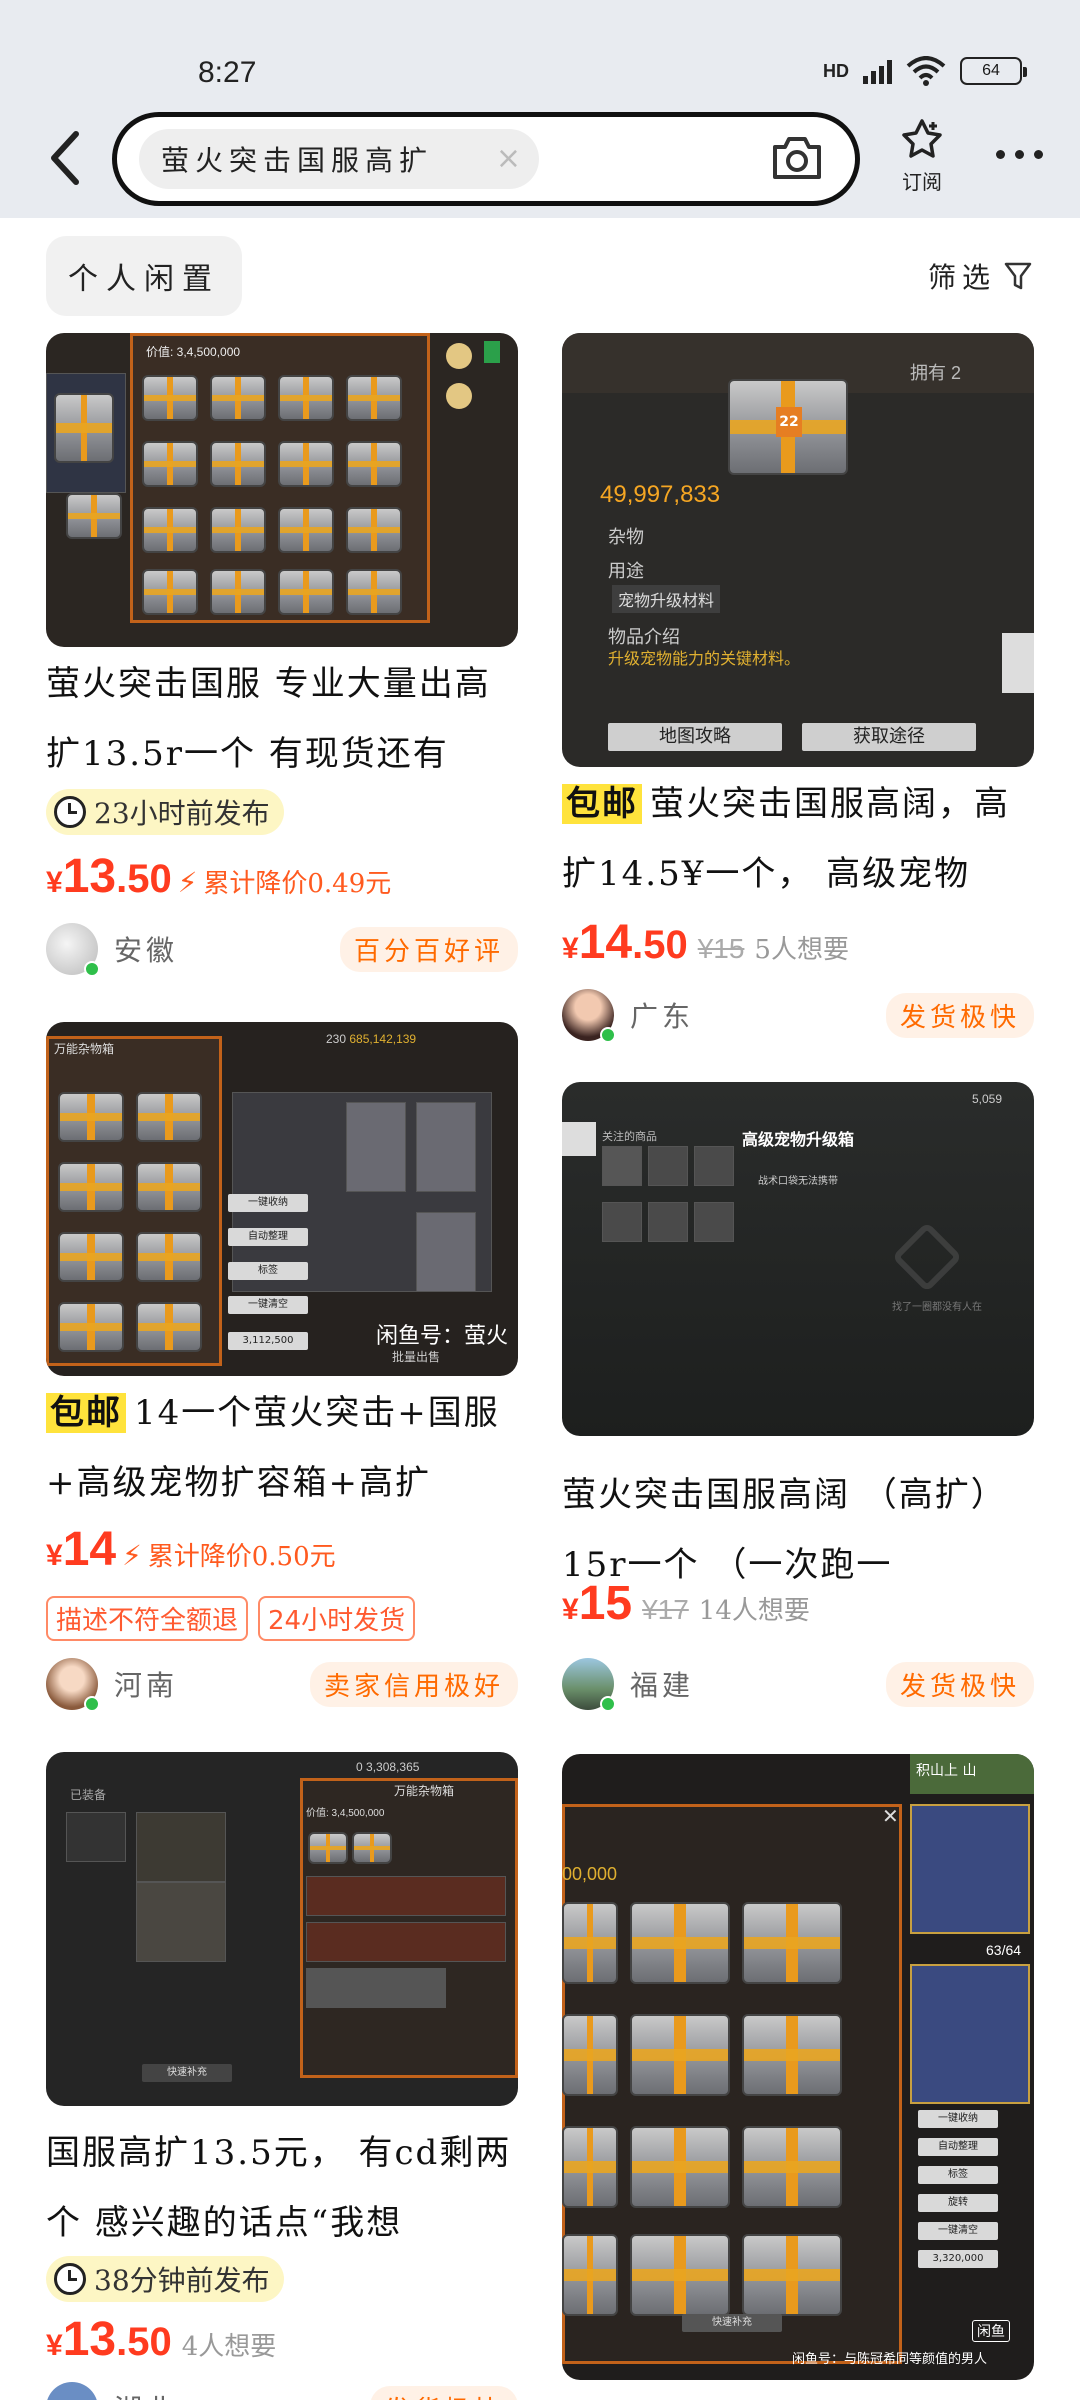  I want to click on seller-location: 湖北, so click(146, 2394).